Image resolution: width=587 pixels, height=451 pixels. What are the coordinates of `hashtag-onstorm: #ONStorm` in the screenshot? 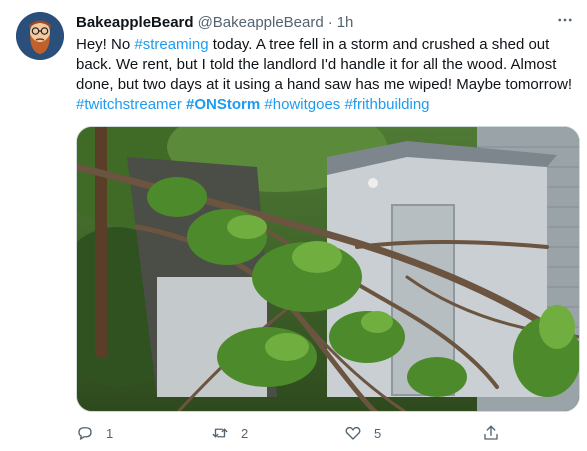 It's located at (223, 104).